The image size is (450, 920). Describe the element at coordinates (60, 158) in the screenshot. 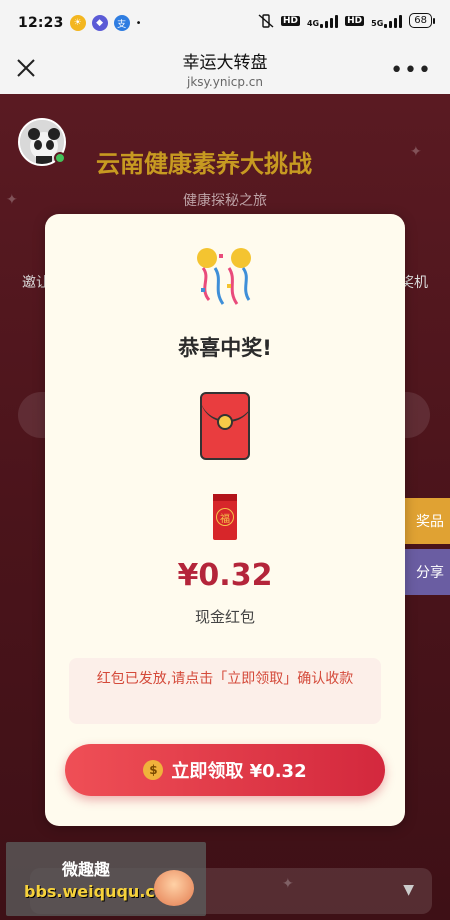

I see `online-indicator` at that location.